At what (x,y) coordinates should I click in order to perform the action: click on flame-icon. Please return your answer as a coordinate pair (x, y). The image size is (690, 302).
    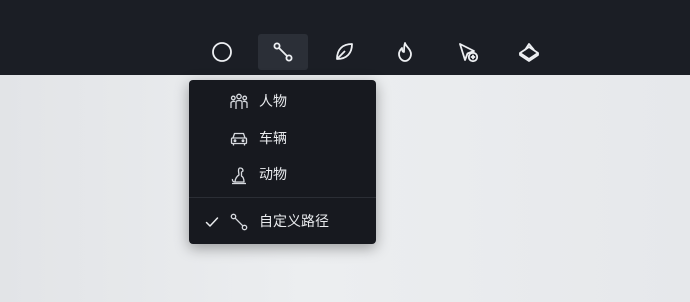
    Looking at the image, I should click on (405, 52).